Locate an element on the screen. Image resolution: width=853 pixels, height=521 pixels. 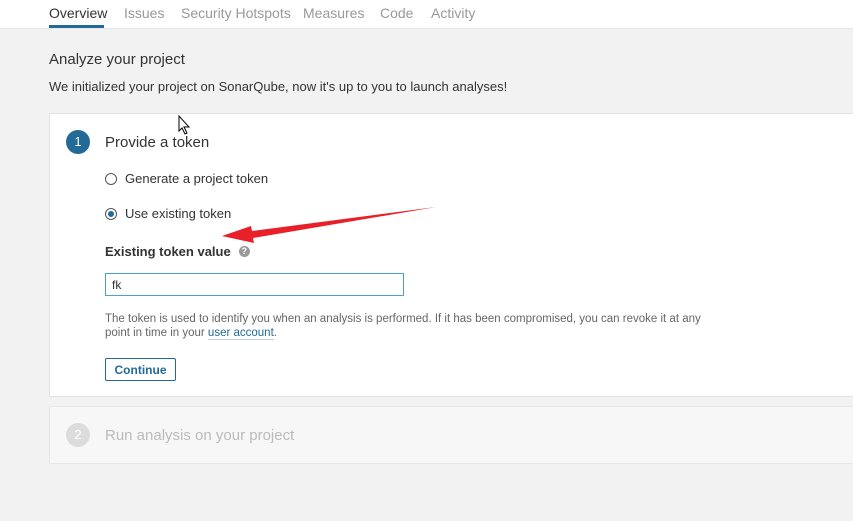
tab-measures: Measures is located at coordinates (333, 13).